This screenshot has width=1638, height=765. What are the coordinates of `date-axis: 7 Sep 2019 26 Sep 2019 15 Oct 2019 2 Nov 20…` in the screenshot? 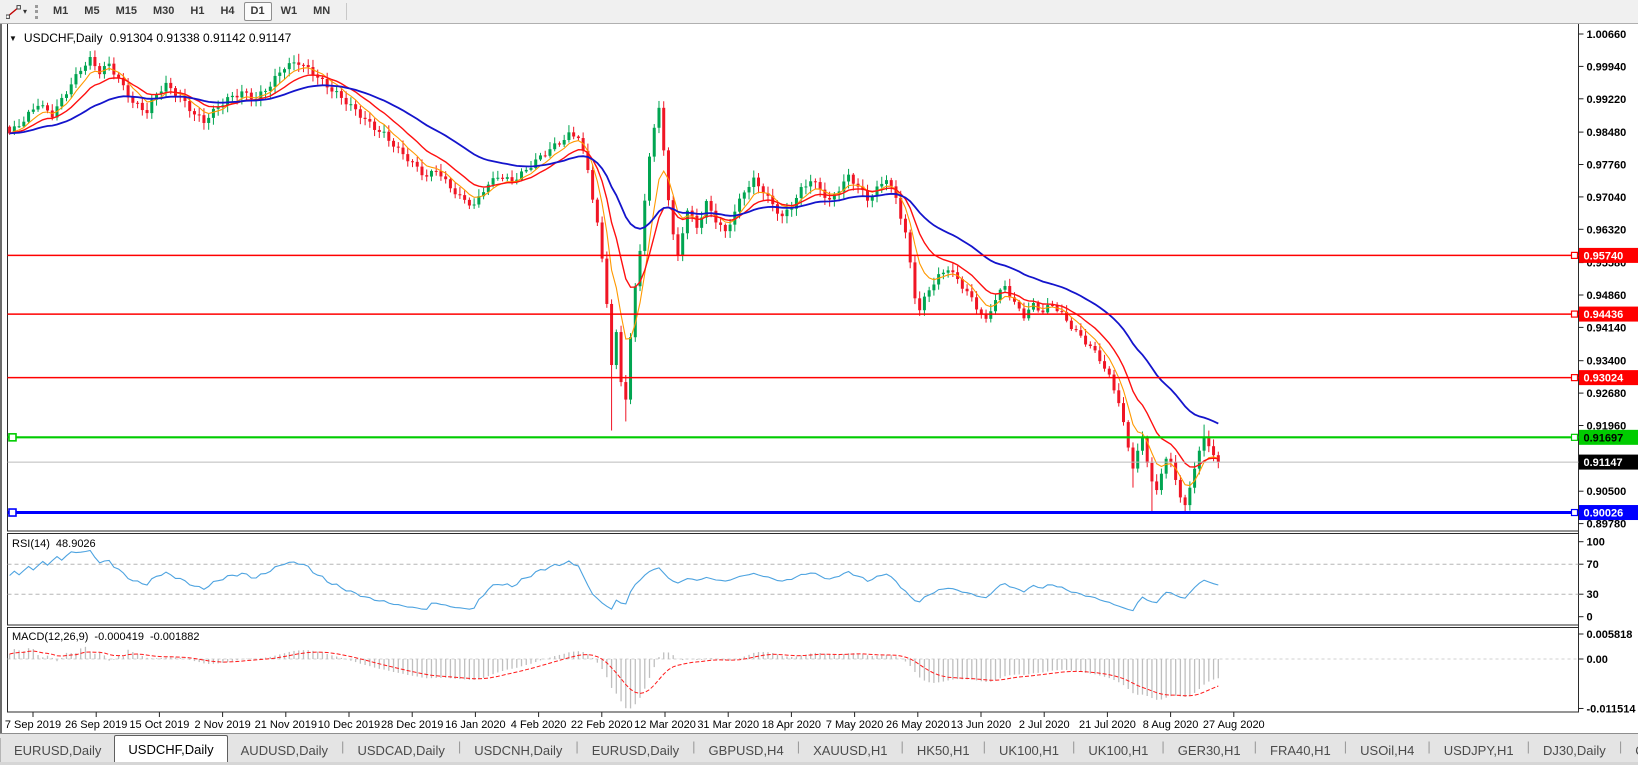 It's located at (635, 721).